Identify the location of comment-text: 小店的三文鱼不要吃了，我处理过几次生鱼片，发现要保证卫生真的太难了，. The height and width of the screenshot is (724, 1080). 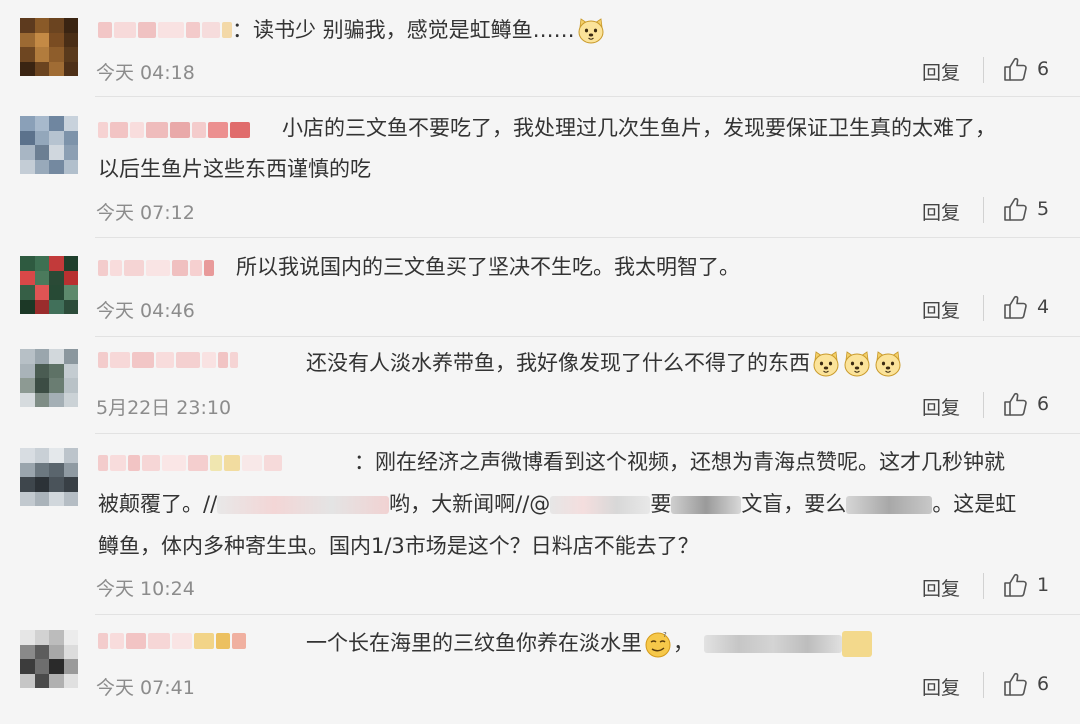
(639, 128).